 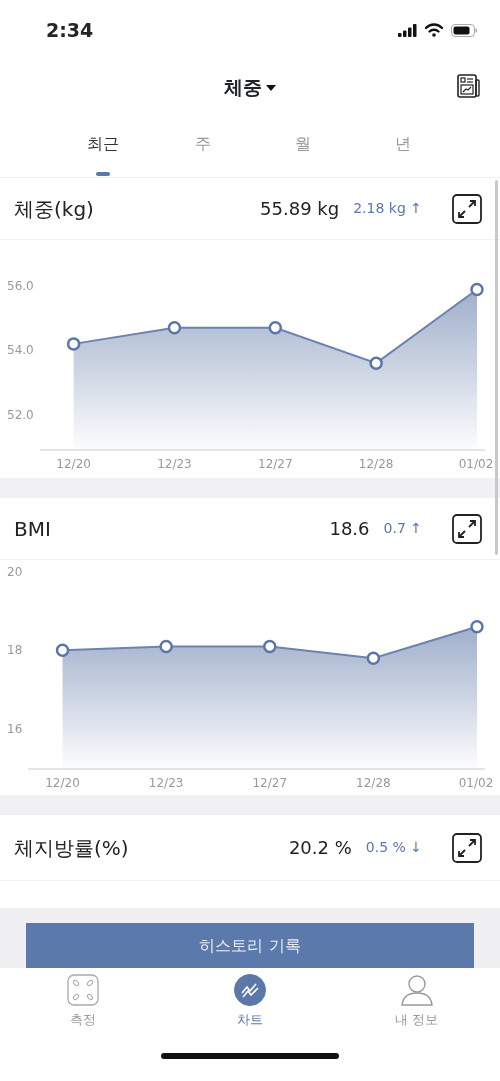 I want to click on caret-icon, so click(x=271, y=87).